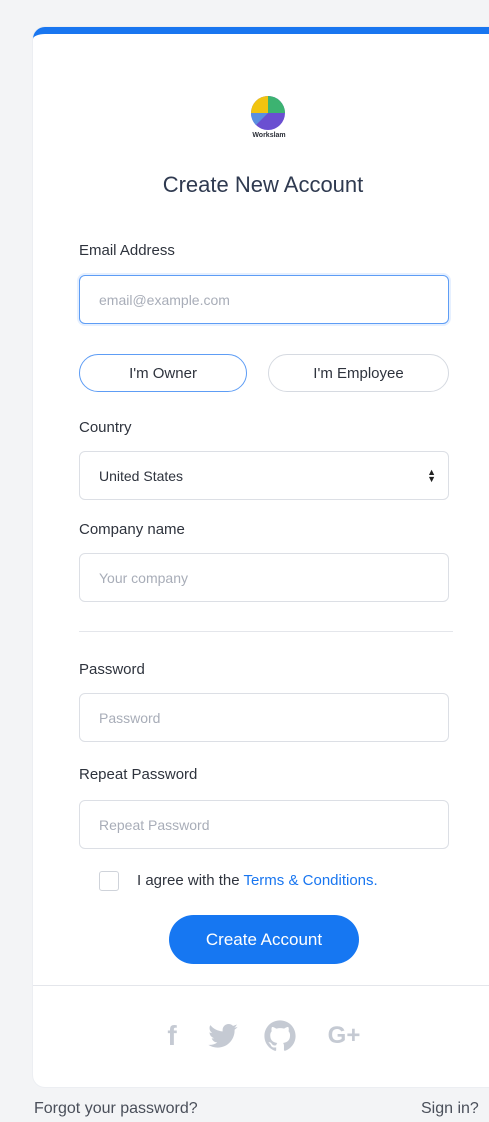  Describe the element at coordinates (263, 184) in the screenshot. I see `page-title: Create New Account` at that location.